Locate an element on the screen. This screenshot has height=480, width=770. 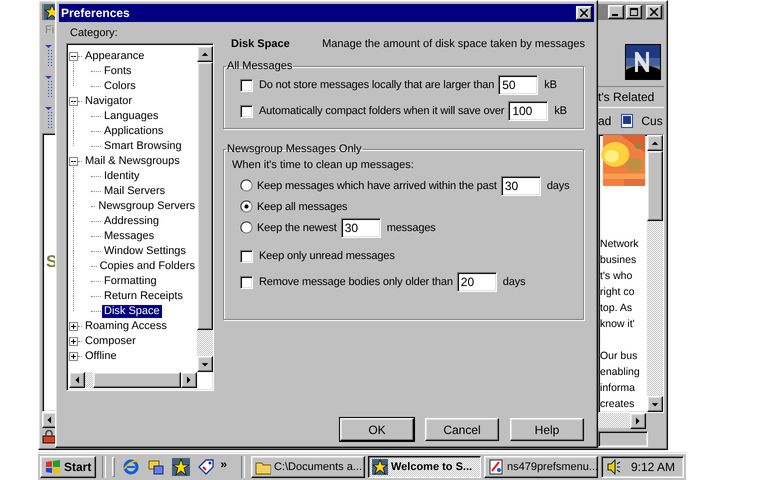
page-text: busines is located at coordinates (618, 260).